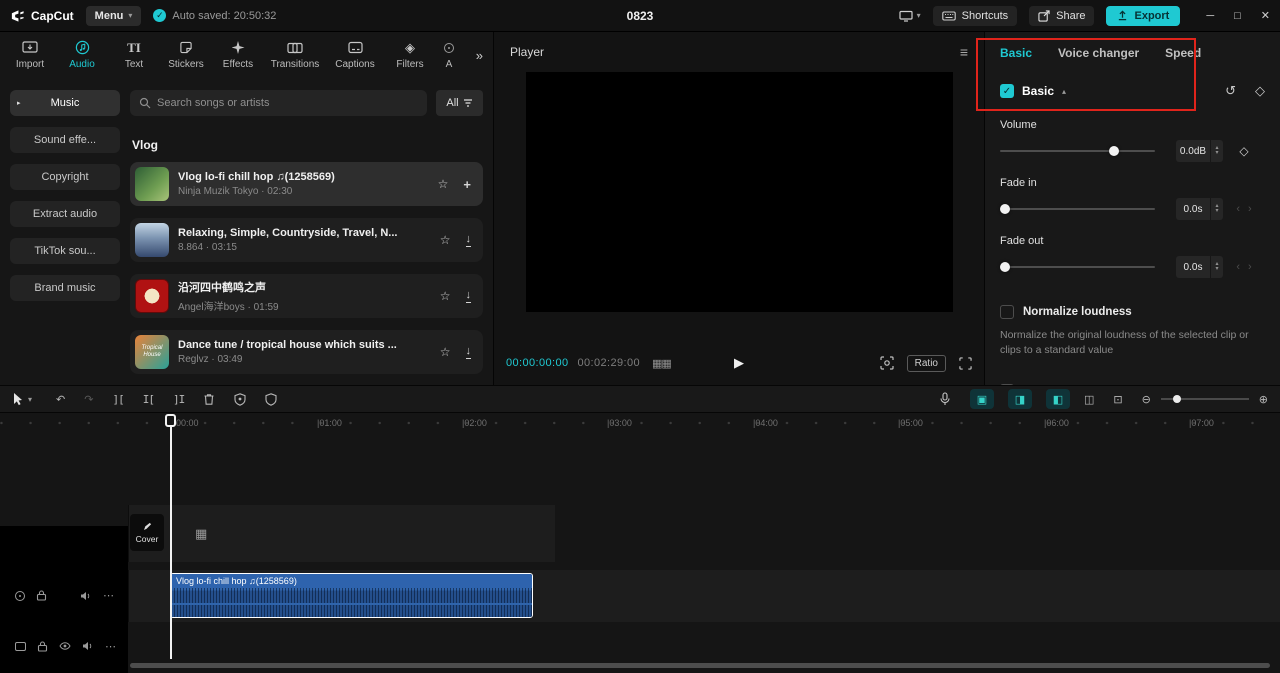 This screenshot has height=673, width=1280. Describe the element at coordinates (22, 399) in the screenshot. I see `select-tool-button: ▾` at that location.